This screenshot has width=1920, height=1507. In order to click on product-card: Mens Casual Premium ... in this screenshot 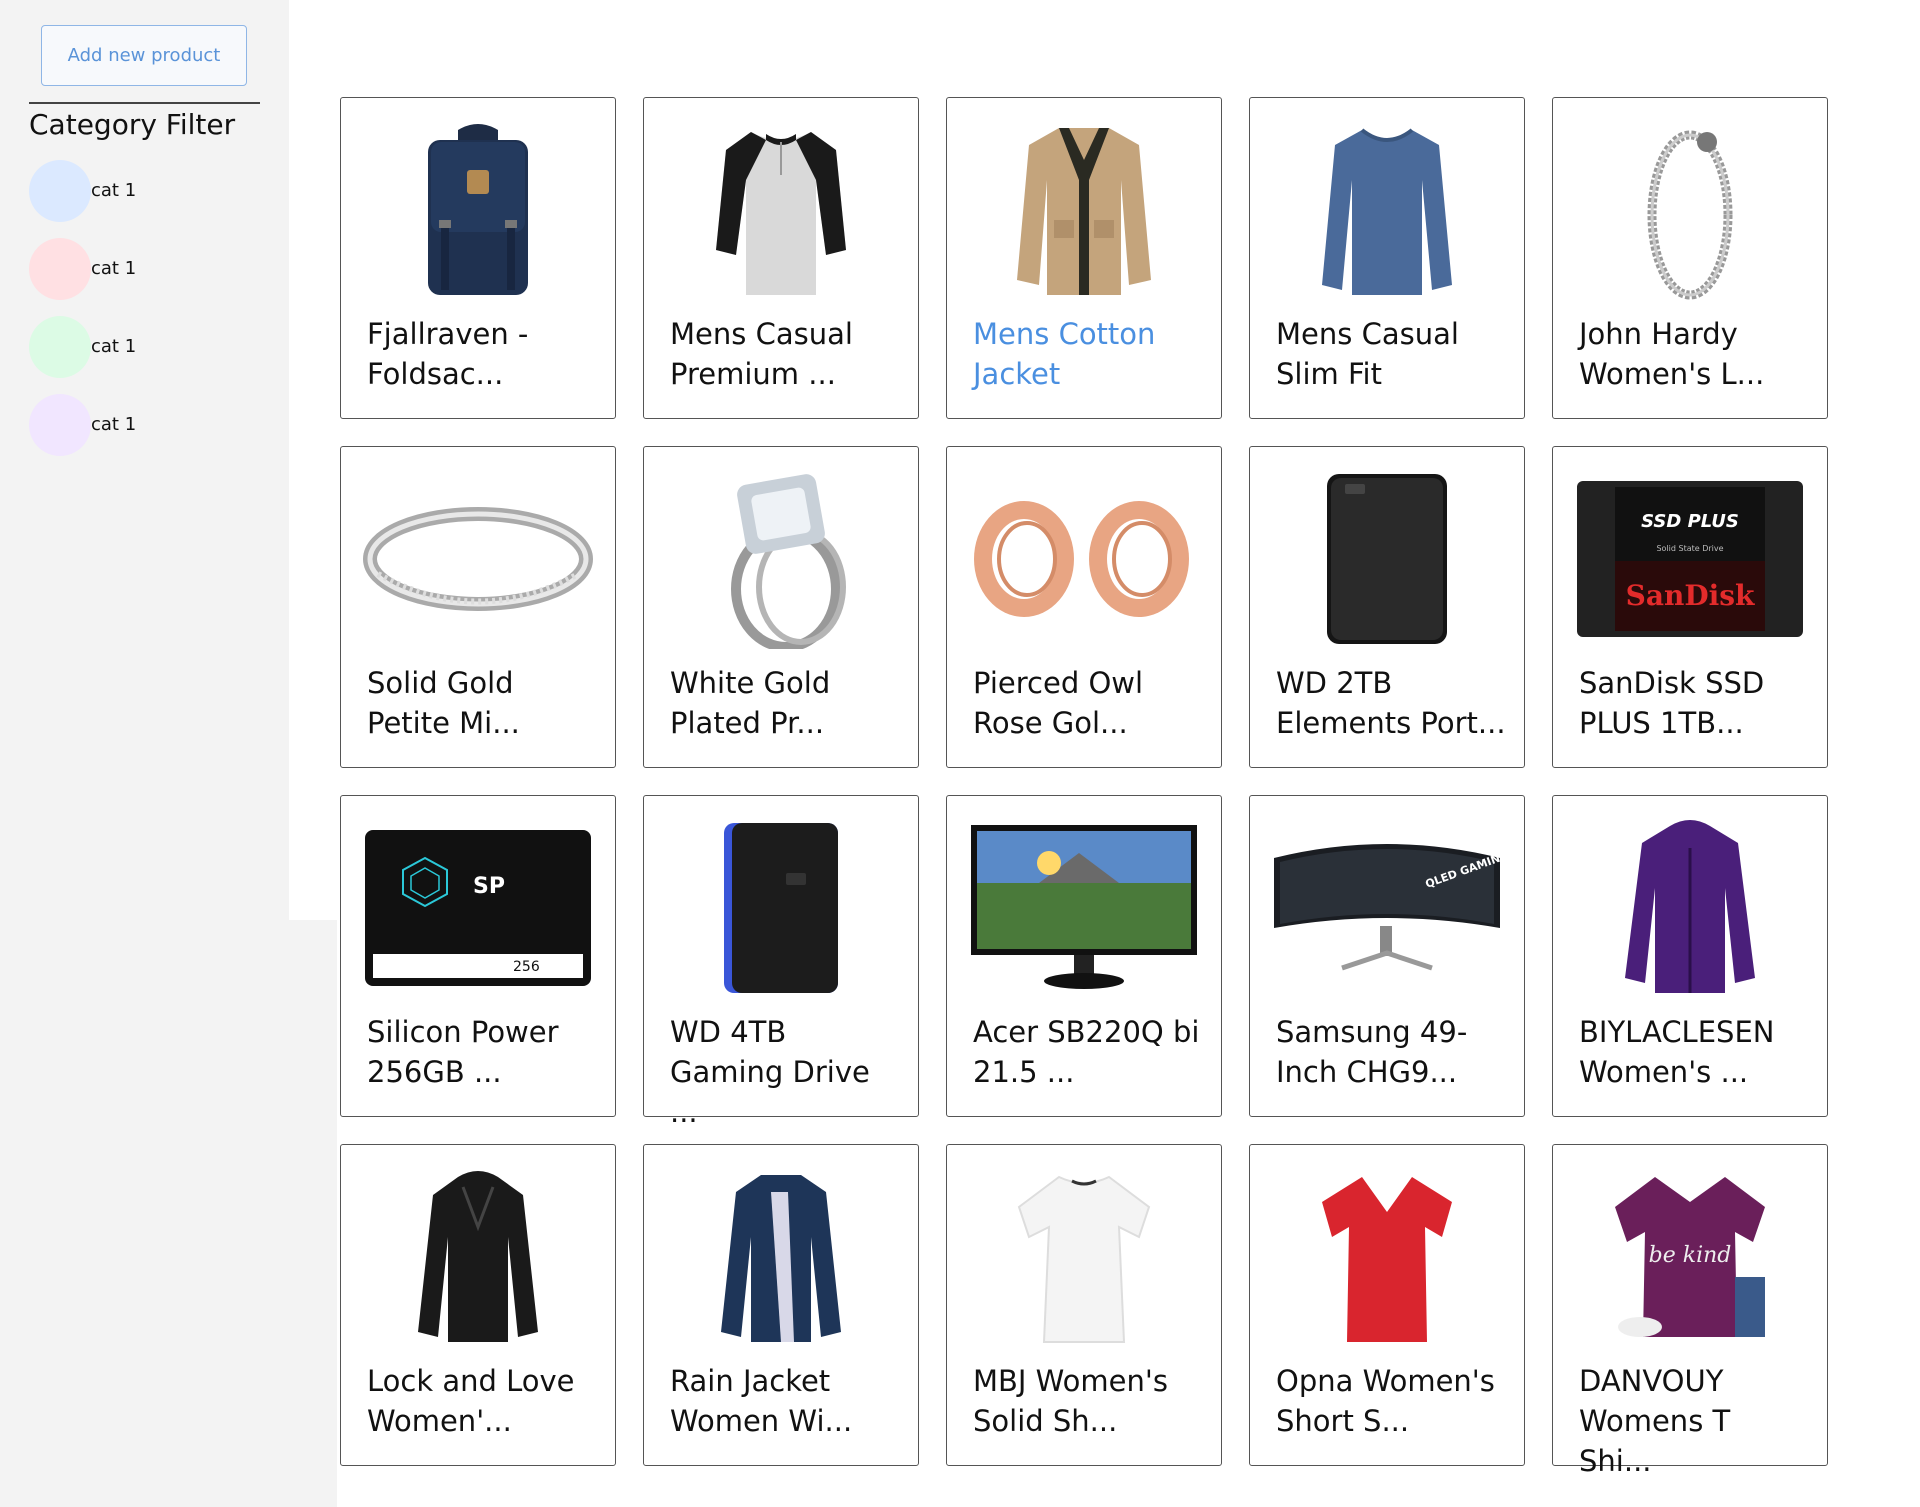, I will do `click(781, 258)`.